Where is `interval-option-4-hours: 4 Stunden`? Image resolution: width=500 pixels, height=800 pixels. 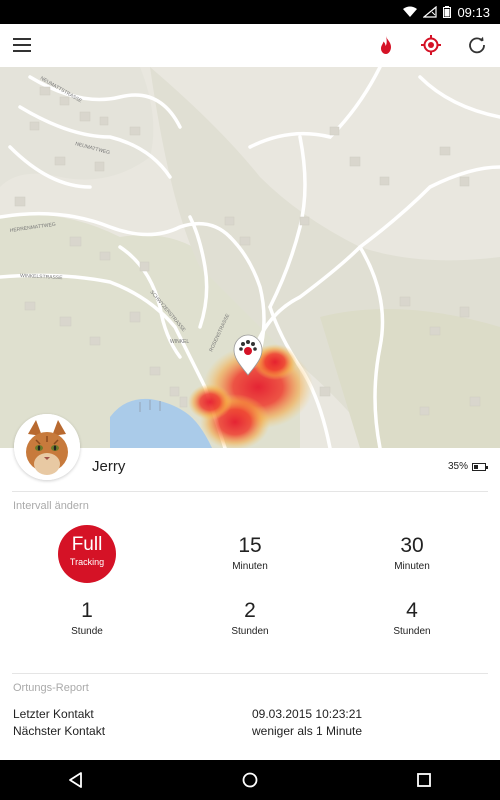
interval-option-4-hours: 4 Stunden is located at coordinates (412, 618).